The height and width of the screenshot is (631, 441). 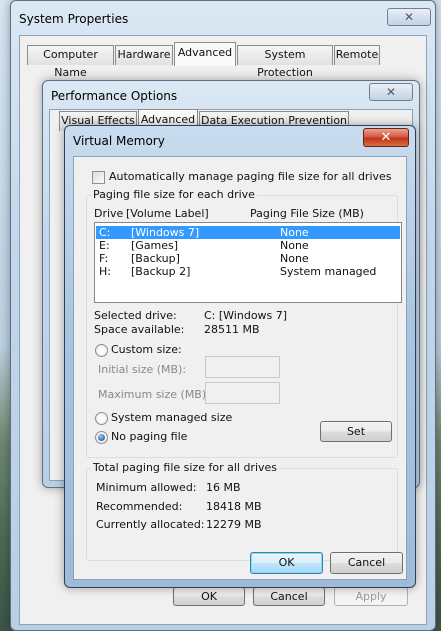 What do you see at coordinates (234, 506) in the screenshot?
I see `recommended-value: 18418 MB` at bounding box center [234, 506].